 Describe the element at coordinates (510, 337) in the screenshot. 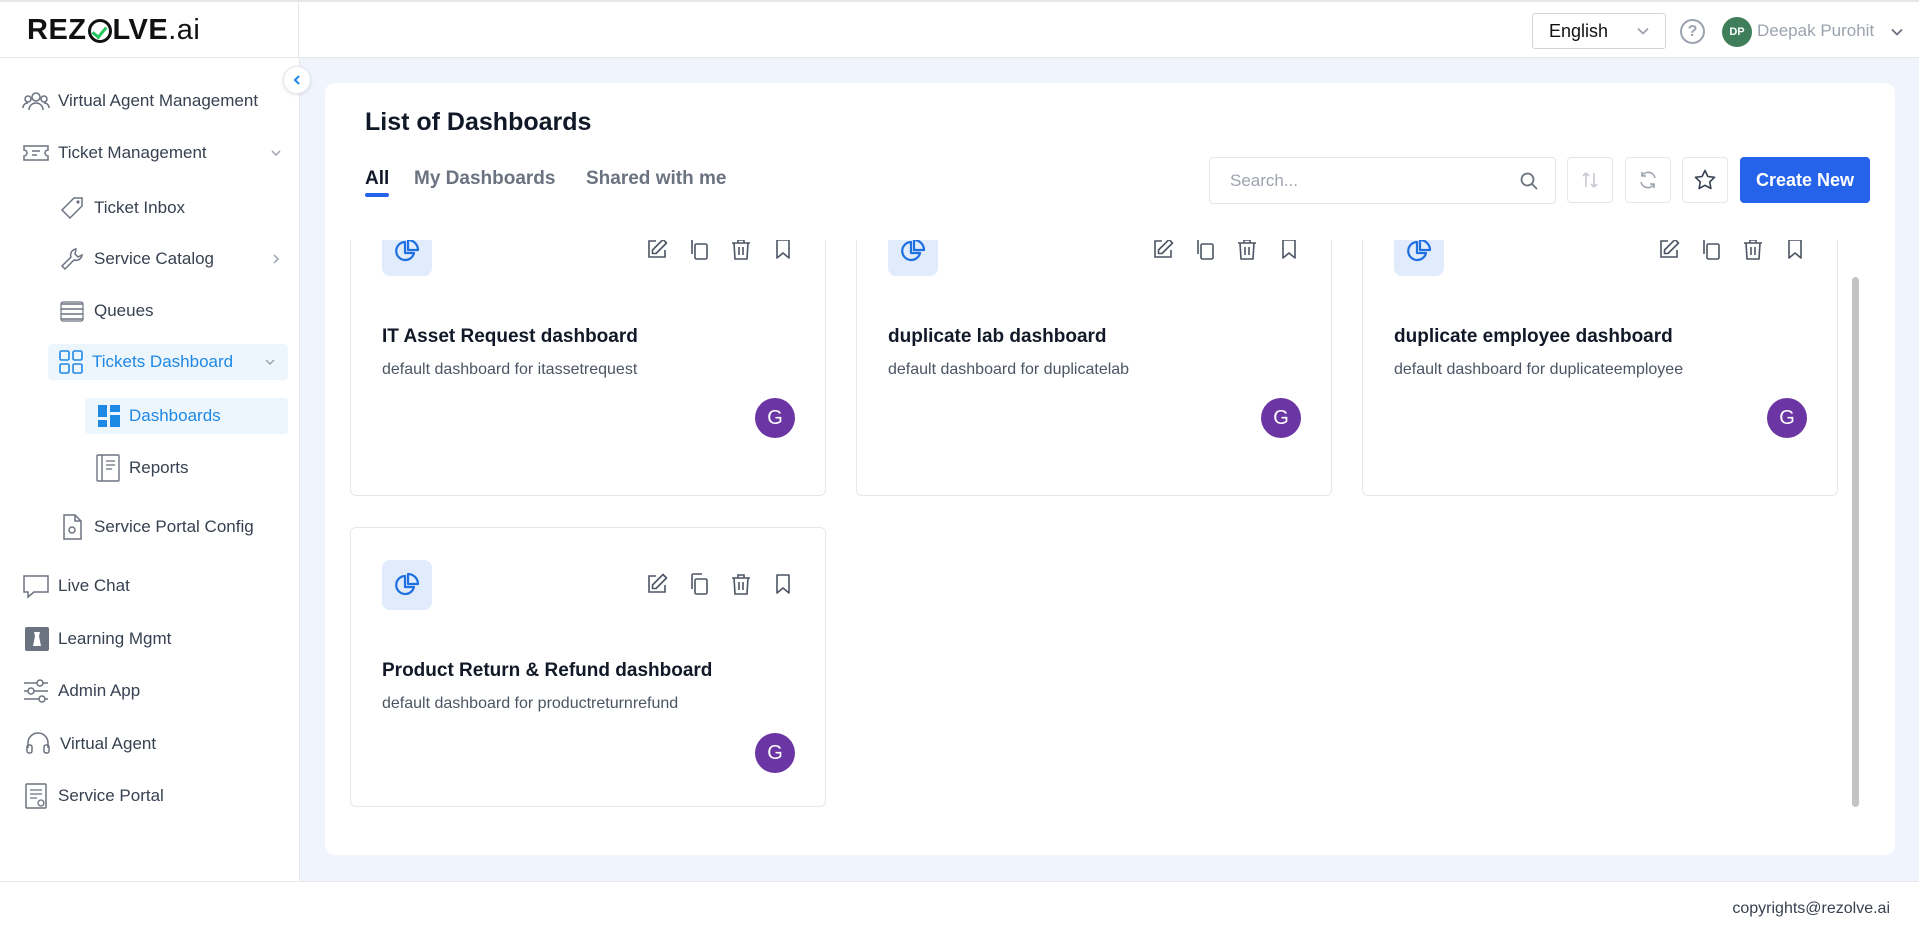

I see `card-title: IT Asset Request dashboard` at that location.